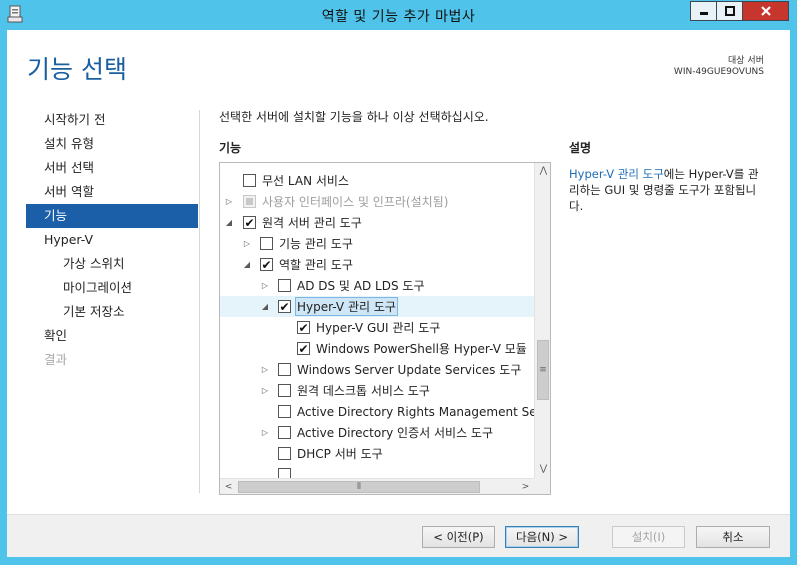 The height and width of the screenshot is (565, 797). I want to click on tree-item-label: 기능 관리 도구, so click(316, 244).